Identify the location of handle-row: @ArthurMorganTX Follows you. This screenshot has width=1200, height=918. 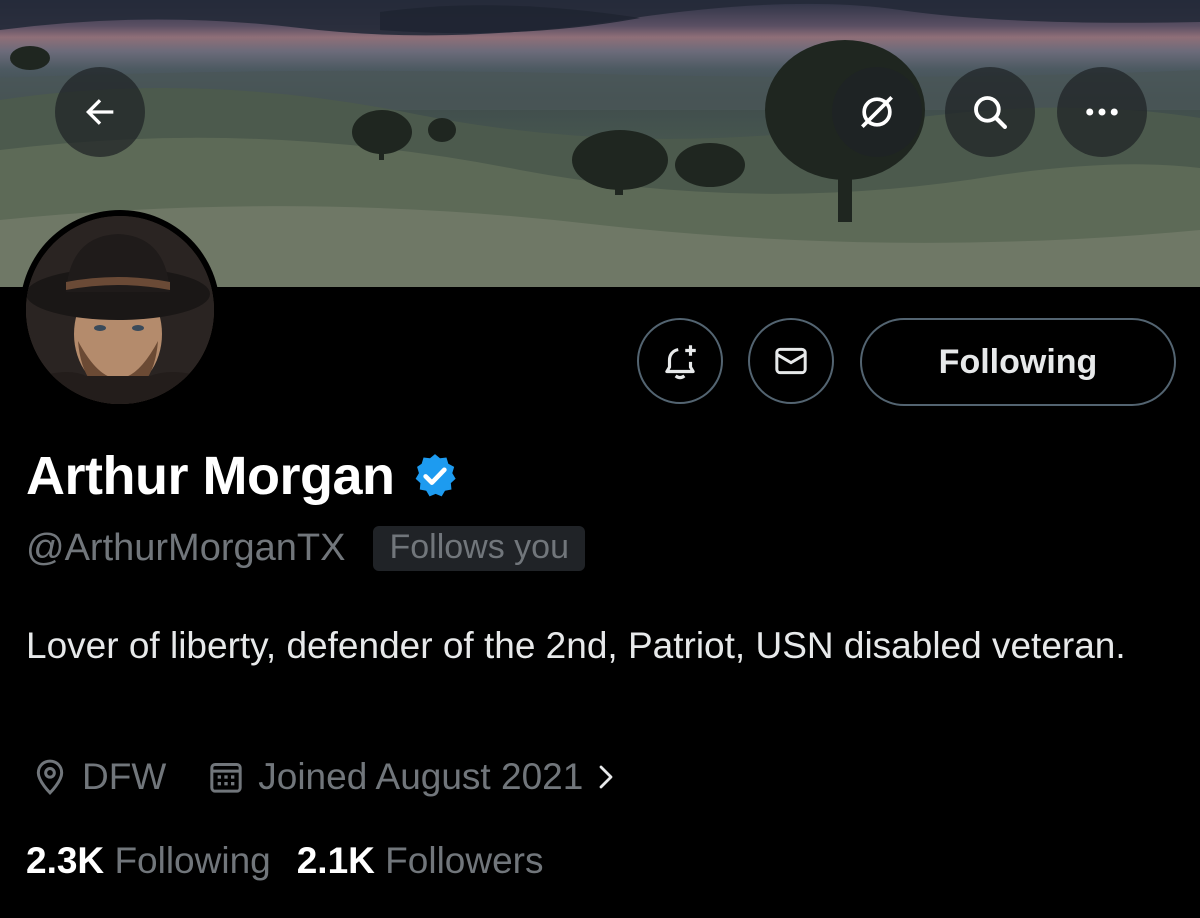
(305, 548).